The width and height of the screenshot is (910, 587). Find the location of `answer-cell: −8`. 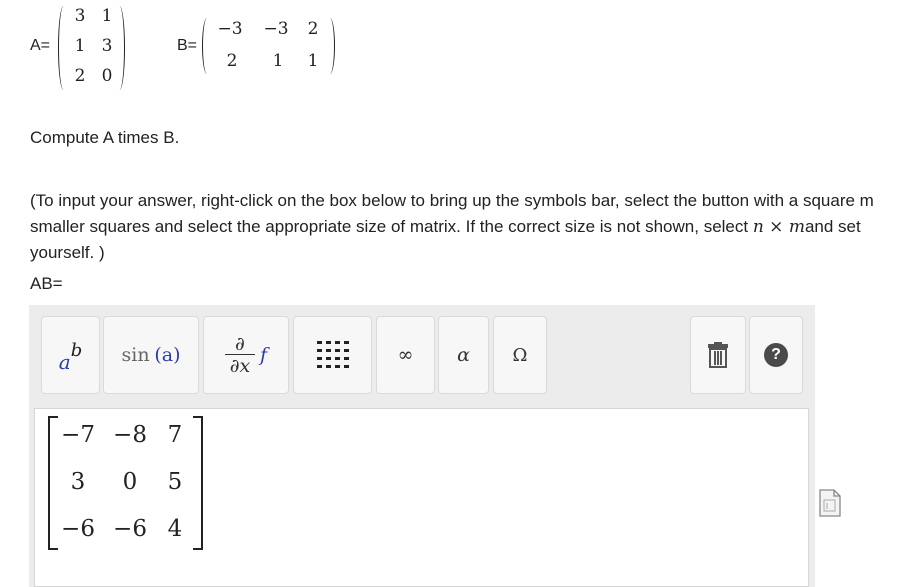

answer-cell: −8 is located at coordinates (130, 435).